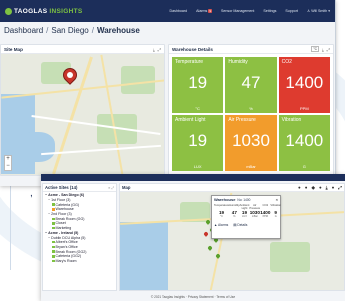 The image size is (345, 301). Describe the element at coordinates (251, 49) in the screenshot. I see `details-header: Warehouse Details °C ⤓ ⤢` at that location.